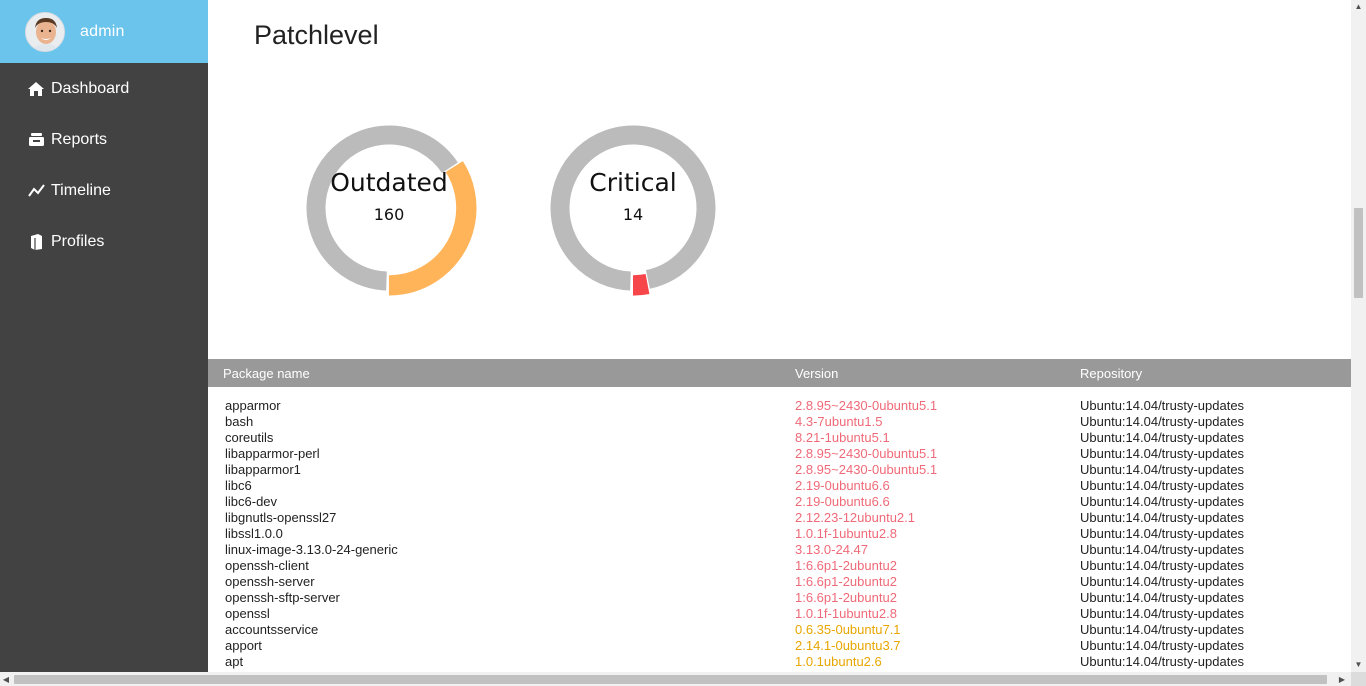  Describe the element at coordinates (816, 373) in the screenshot. I see `column-header-version: Version` at that location.